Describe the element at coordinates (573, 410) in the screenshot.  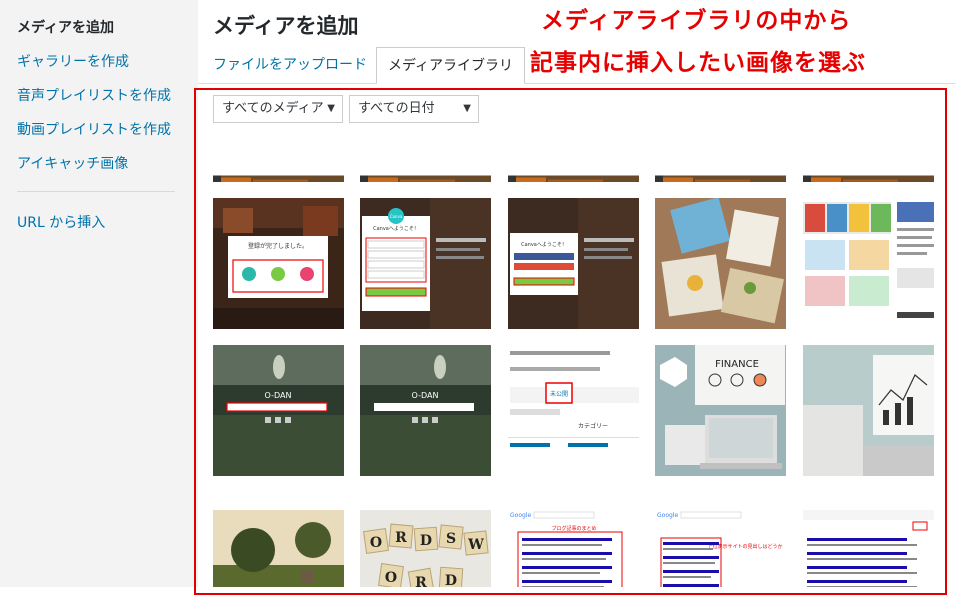
I see `attachment-thumbnail: 未公開 カテゴリー` at that location.